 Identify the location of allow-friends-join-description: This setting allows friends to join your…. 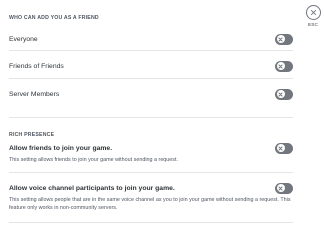
(93, 160).